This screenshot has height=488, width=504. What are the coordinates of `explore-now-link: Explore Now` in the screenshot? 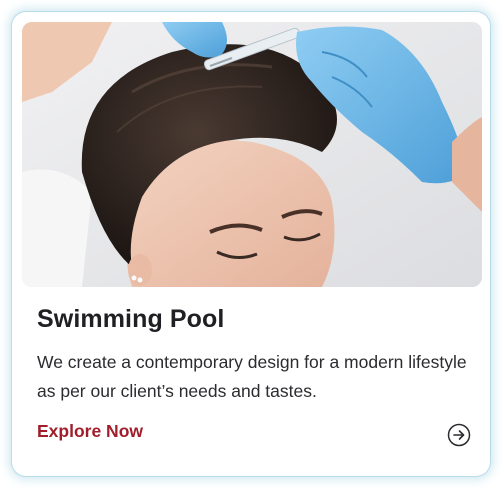 It's located at (90, 431).